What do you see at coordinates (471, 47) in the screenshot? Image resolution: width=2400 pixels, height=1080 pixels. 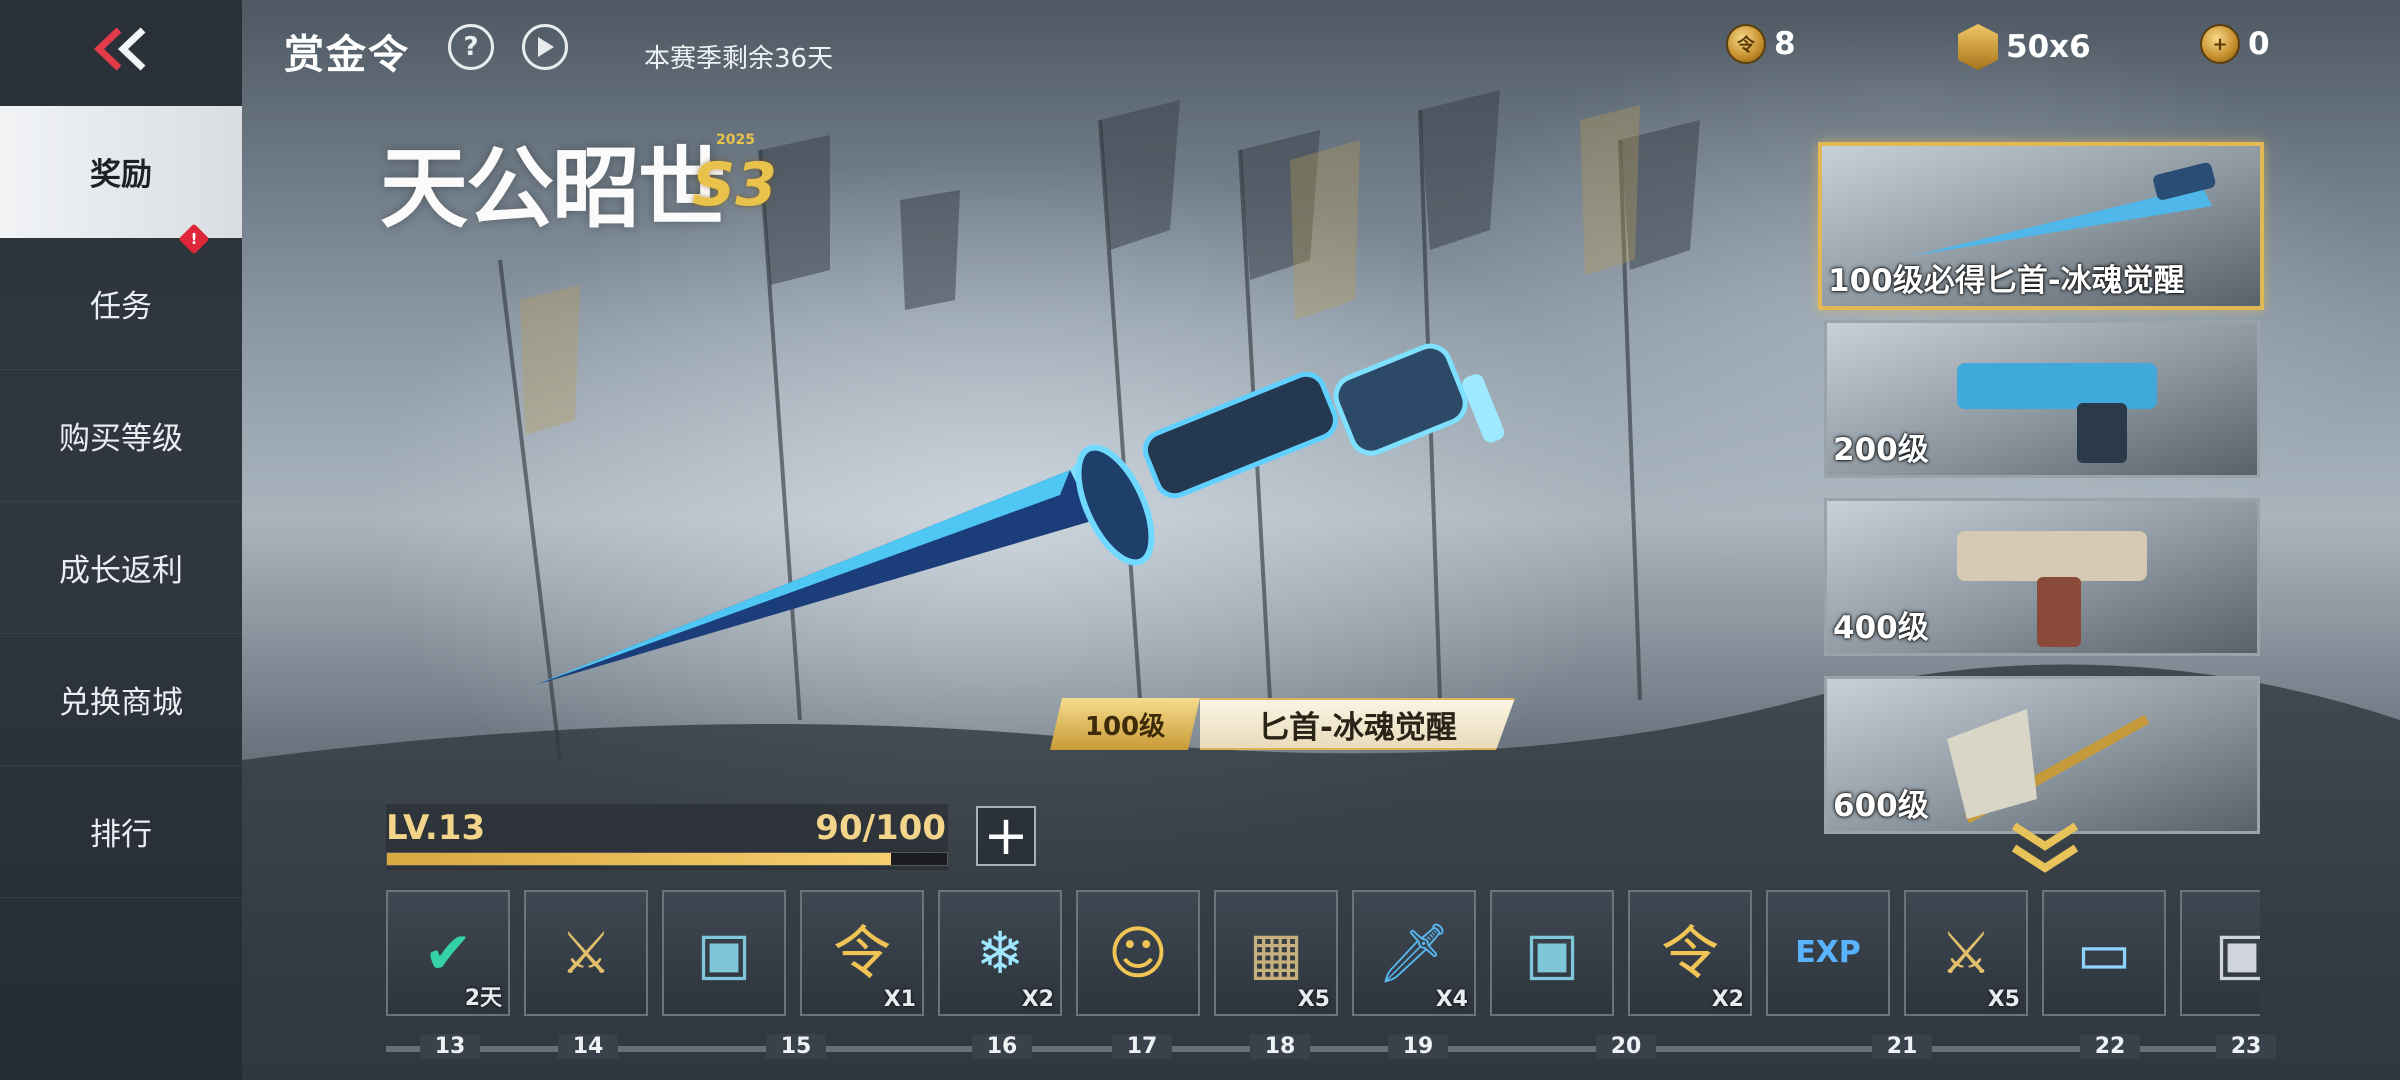 I see `question-icon: ?` at bounding box center [471, 47].